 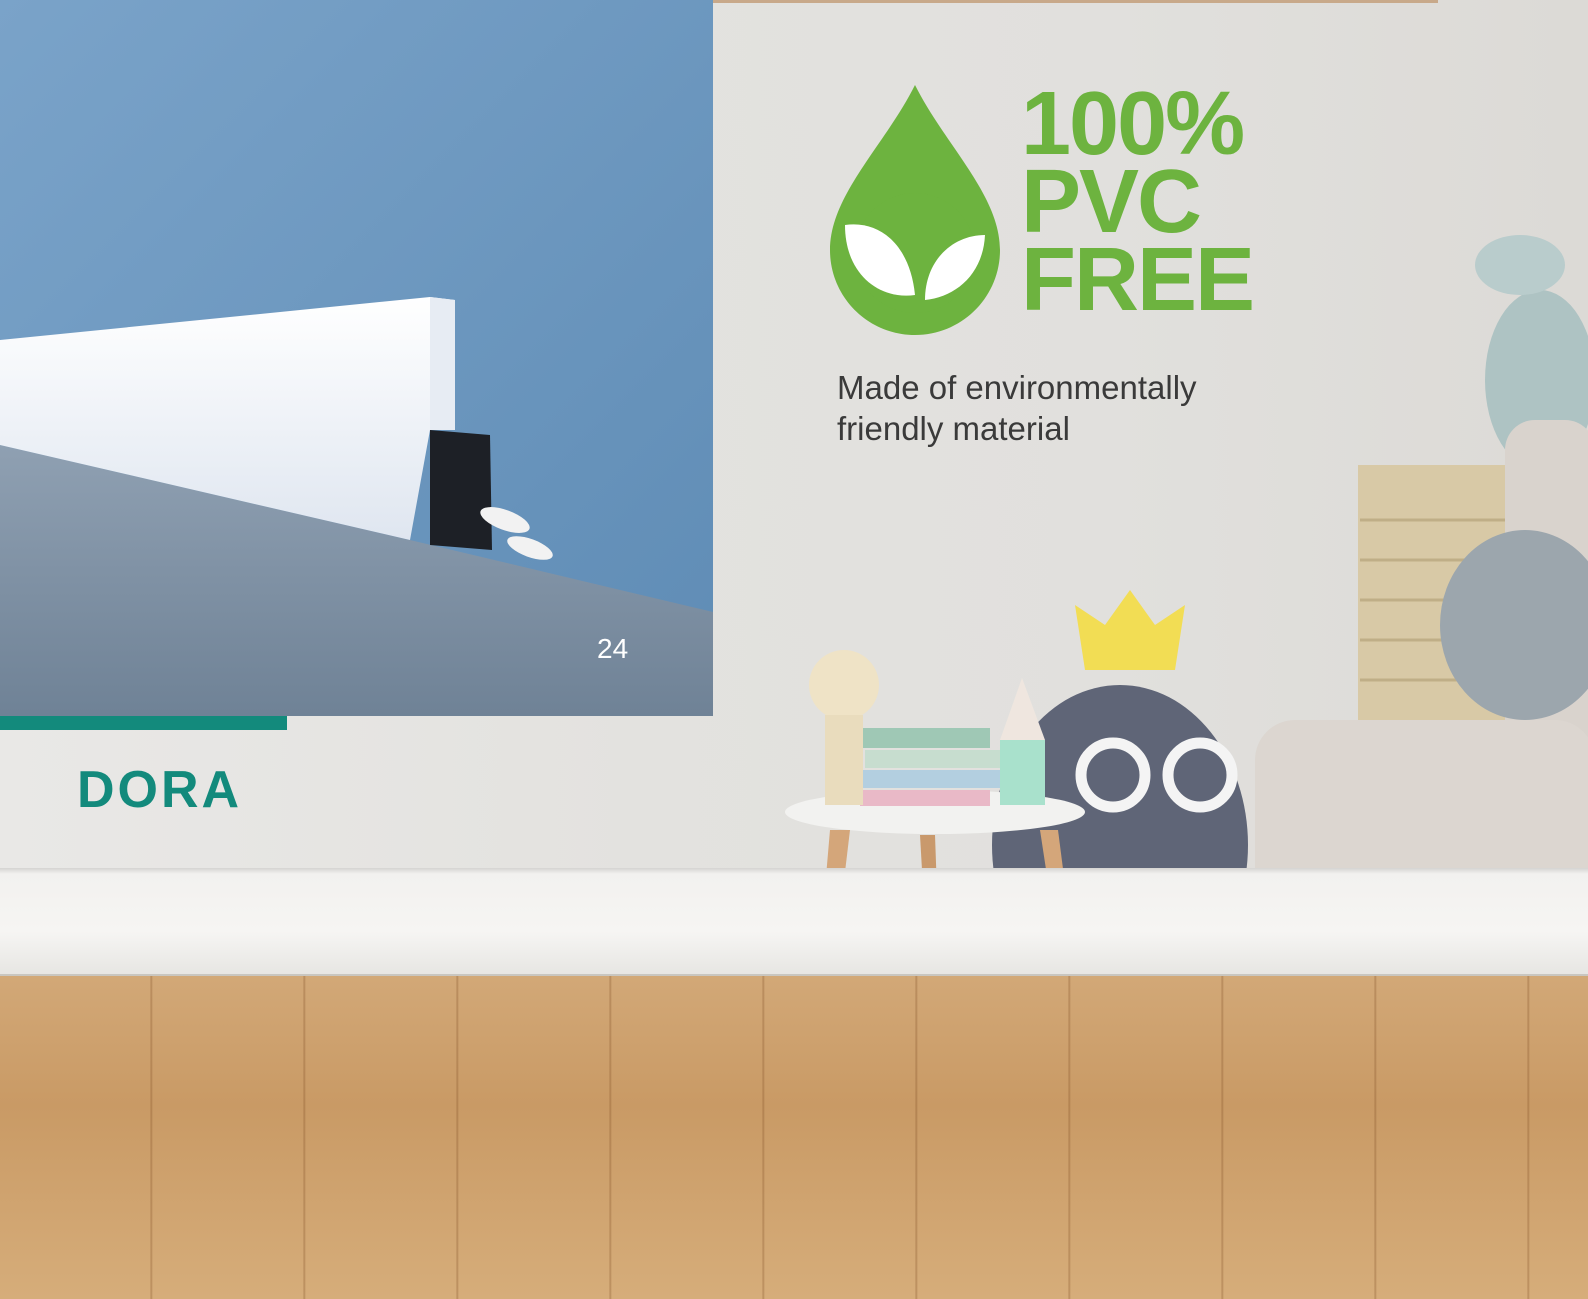 What do you see at coordinates (160, 790) in the screenshot?
I see `product-name: DORA` at bounding box center [160, 790].